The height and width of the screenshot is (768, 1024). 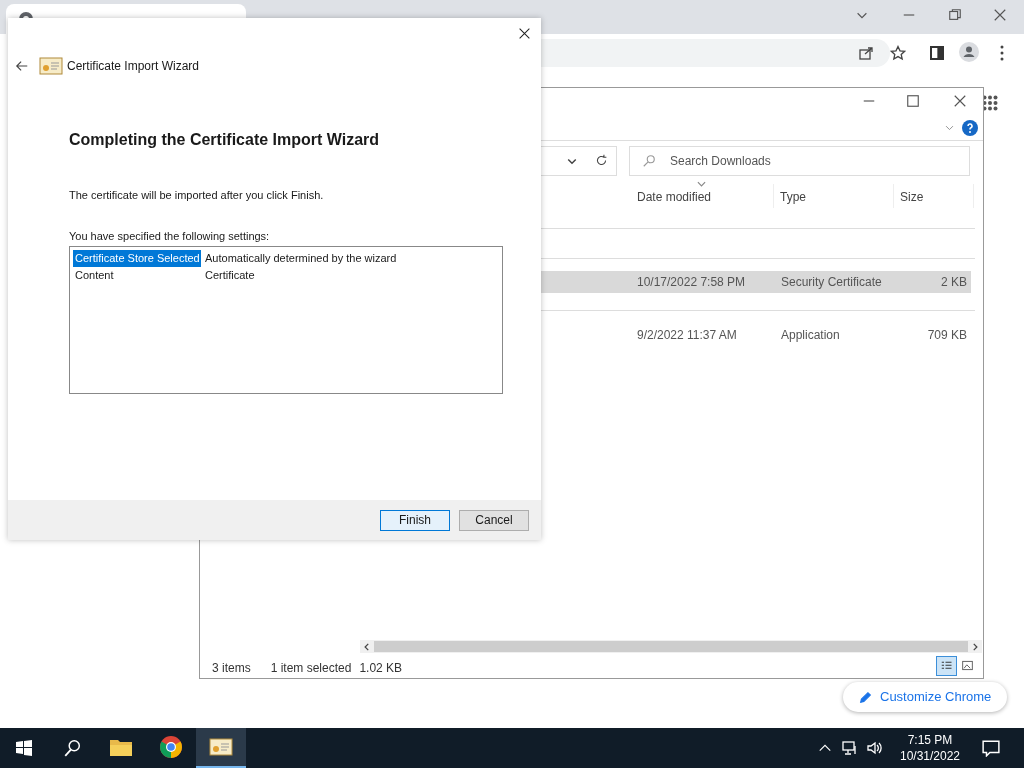 What do you see at coordinates (913, 101) in the screenshot?
I see `maximize-icon` at bounding box center [913, 101].